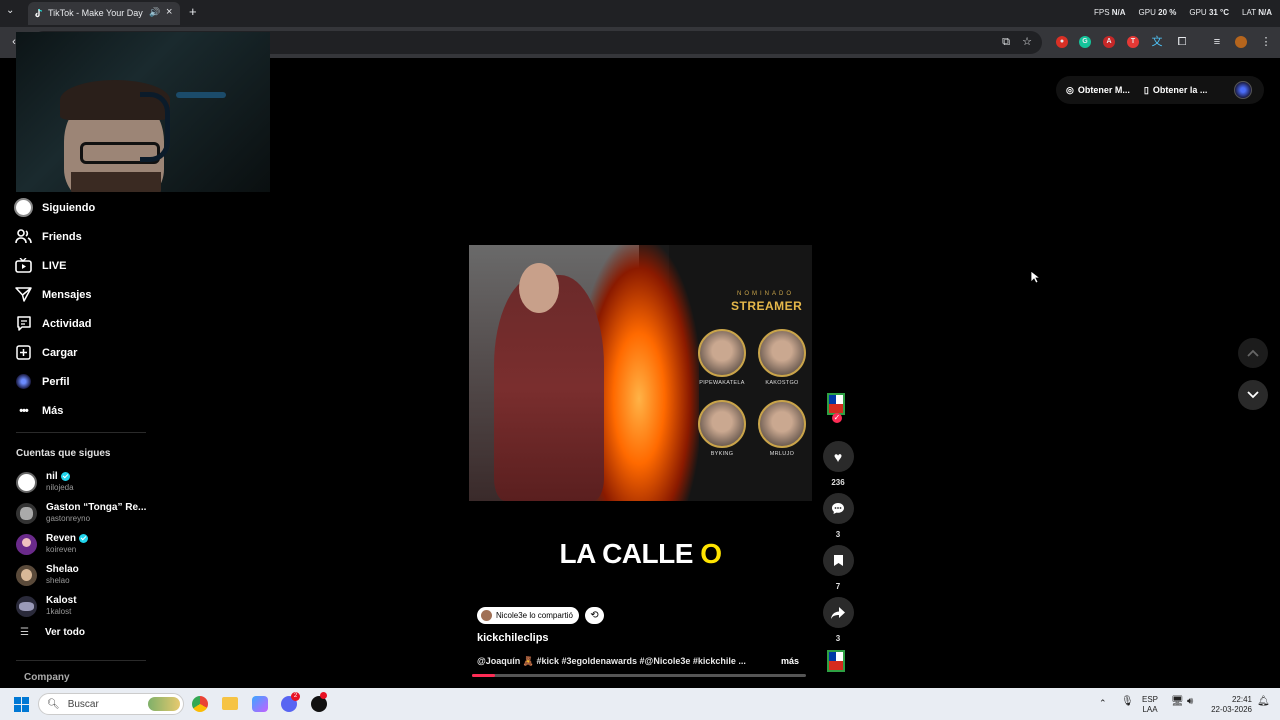 The image size is (1280, 720). What do you see at coordinates (295, 696) in the screenshot?
I see `discord-badge: 2` at bounding box center [295, 696].